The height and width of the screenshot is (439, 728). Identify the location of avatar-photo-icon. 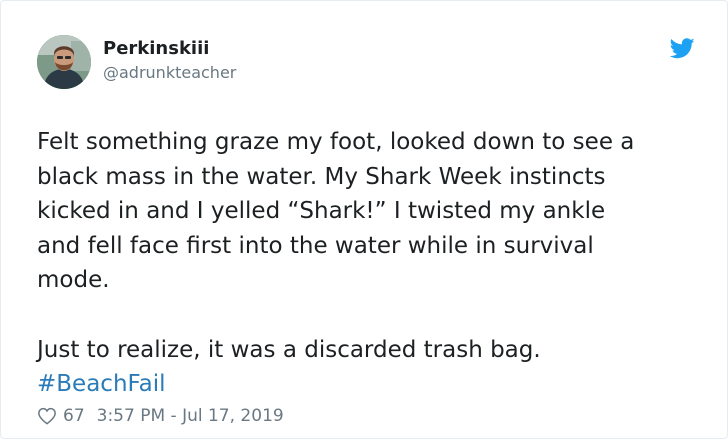
(64, 62).